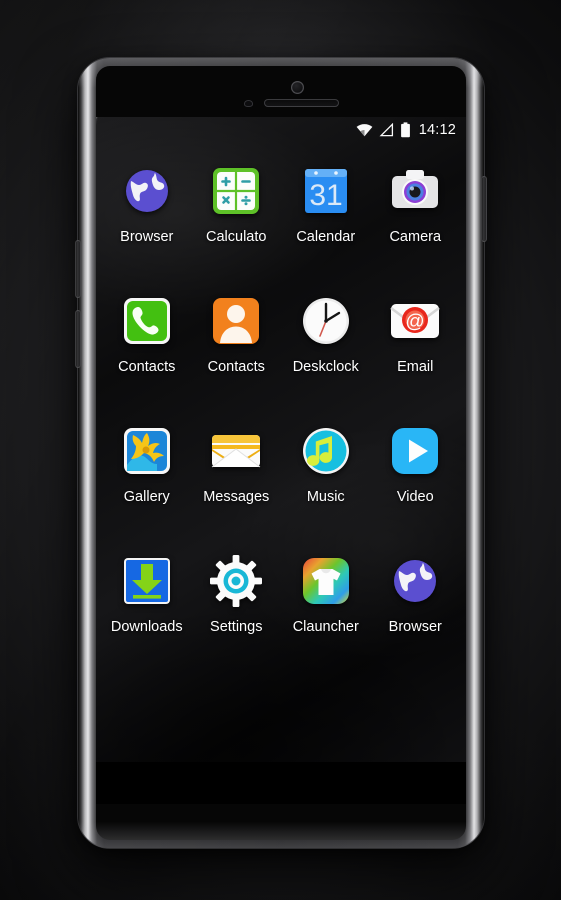 Image resolution: width=561 pixels, height=900 pixels. I want to click on app-label: Video, so click(415, 497).